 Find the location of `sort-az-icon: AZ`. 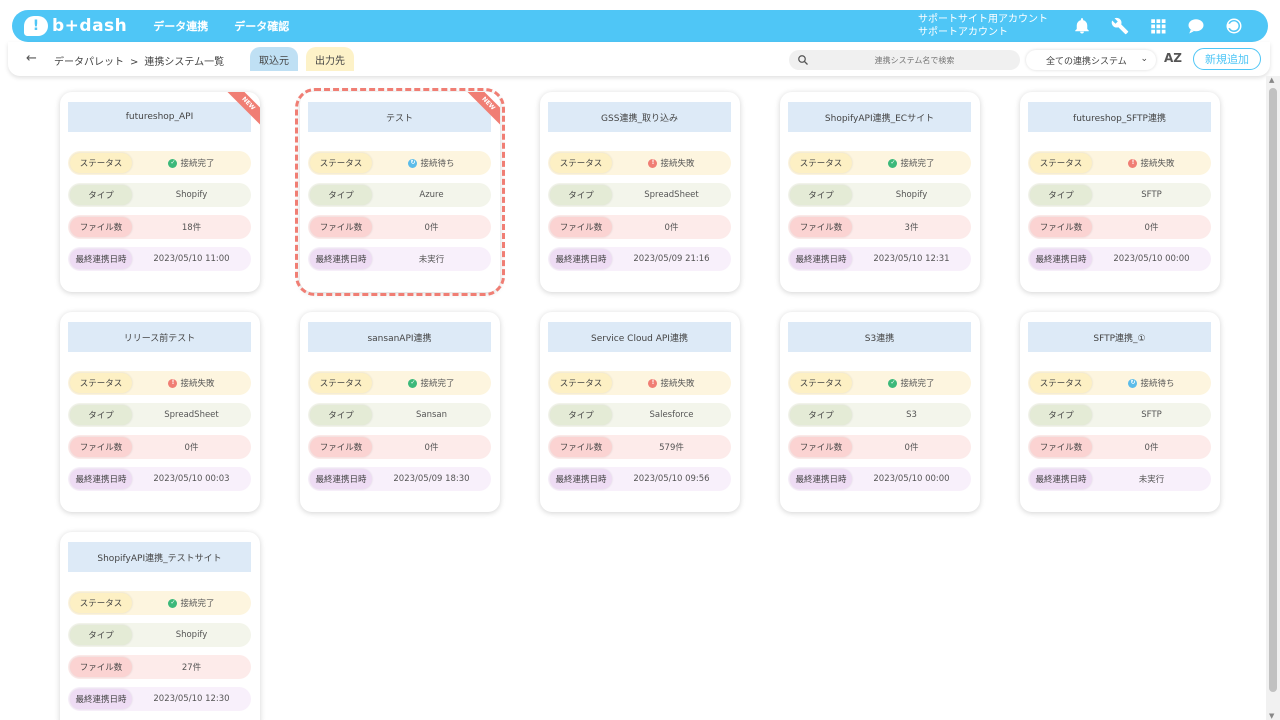

sort-az-icon: AZ is located at coordinates (1173, 58).